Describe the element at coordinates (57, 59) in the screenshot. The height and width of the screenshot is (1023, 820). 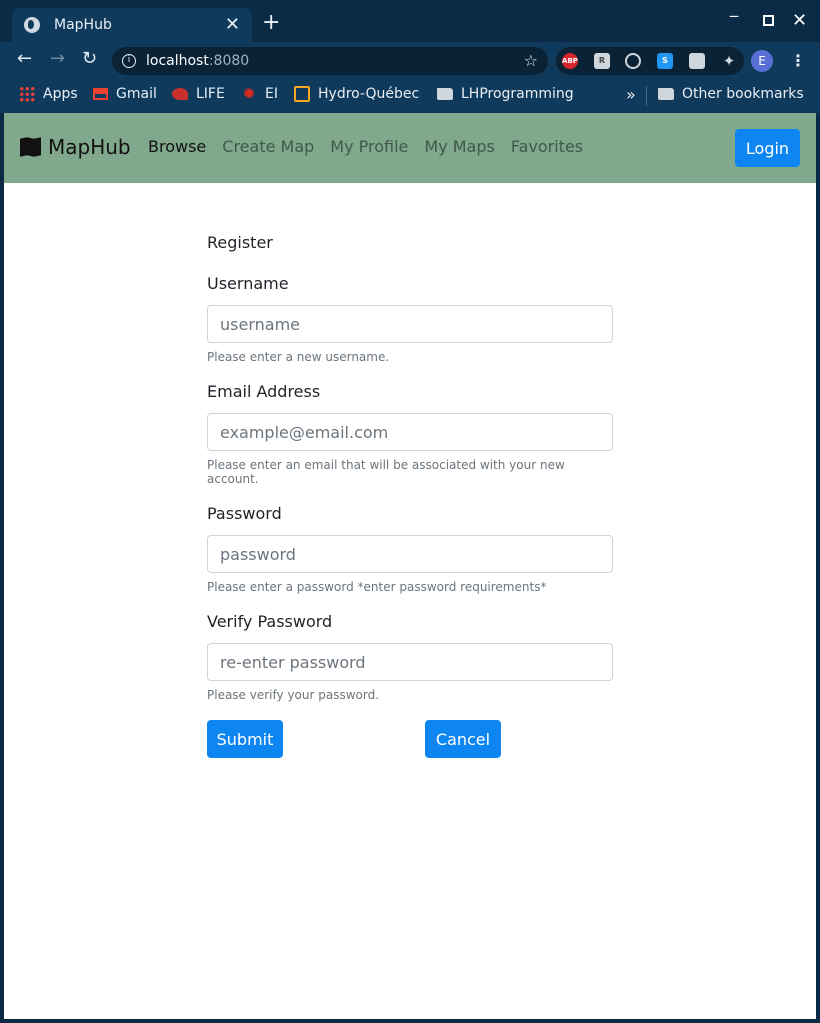
I see `forward-icon: →` at that location.